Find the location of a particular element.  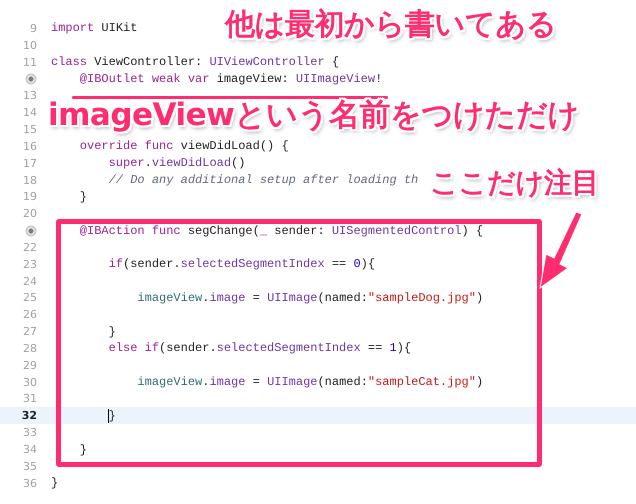

code-line: // Do any additional setup after loading th is located at coordinates (263, 180).